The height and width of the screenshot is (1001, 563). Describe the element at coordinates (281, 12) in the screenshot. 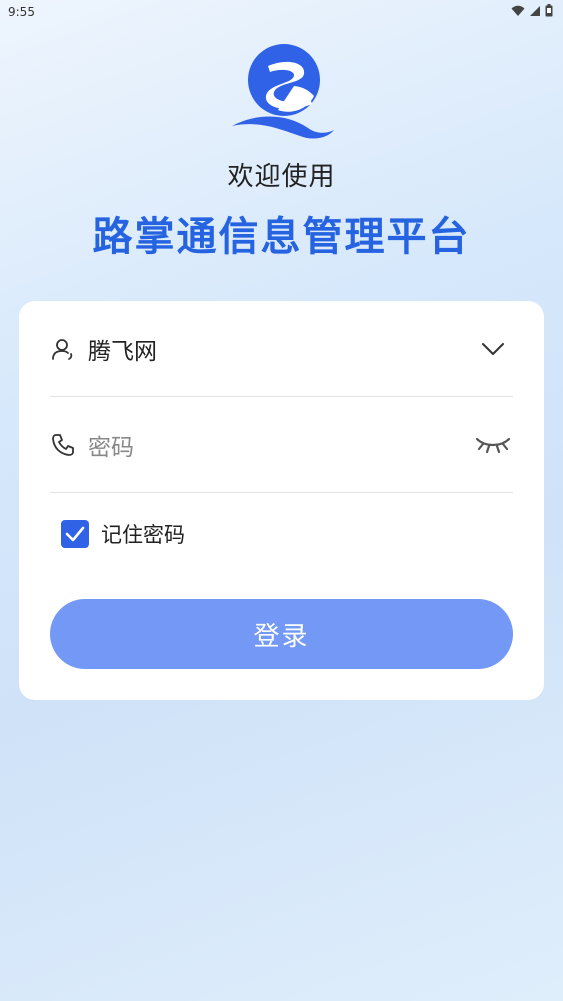

I see `status-bar: 9:55` at that location.